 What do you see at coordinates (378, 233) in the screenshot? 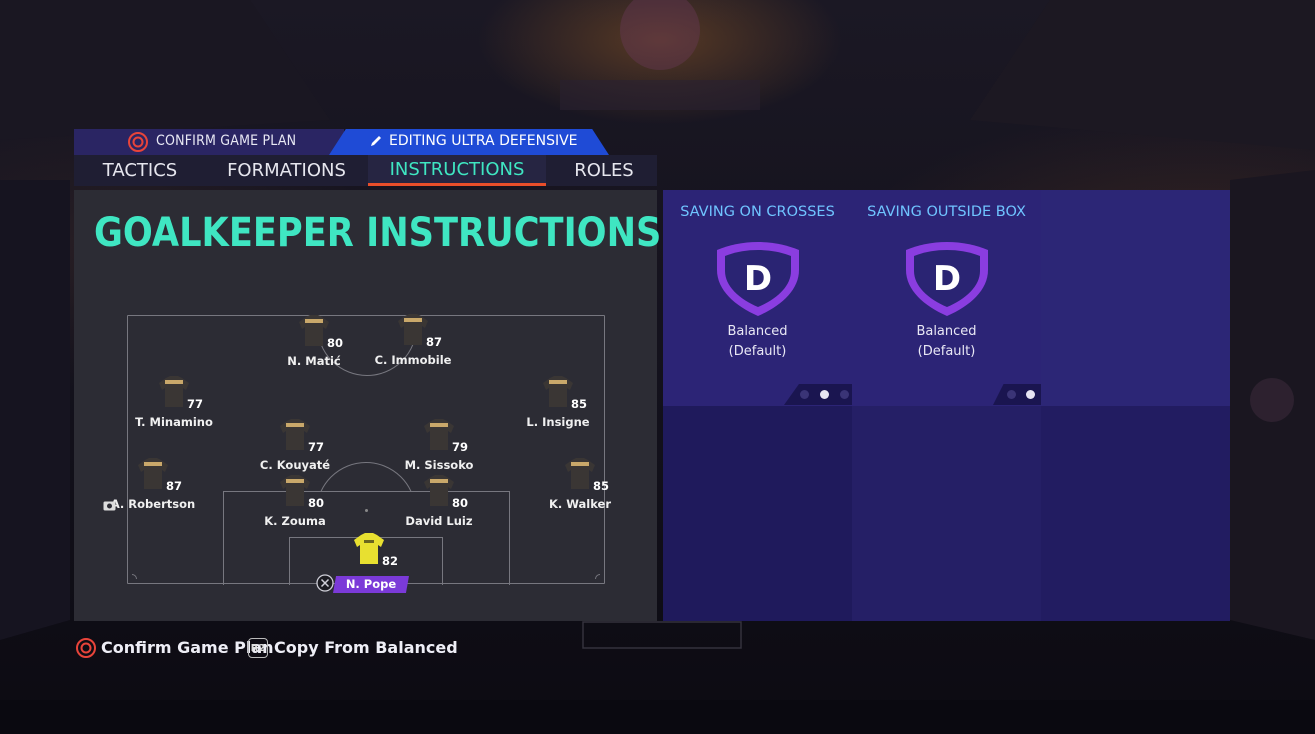
I see `page-title: GOALKEEPER INSTRUCTIONS` at bounding box center [378, 233].